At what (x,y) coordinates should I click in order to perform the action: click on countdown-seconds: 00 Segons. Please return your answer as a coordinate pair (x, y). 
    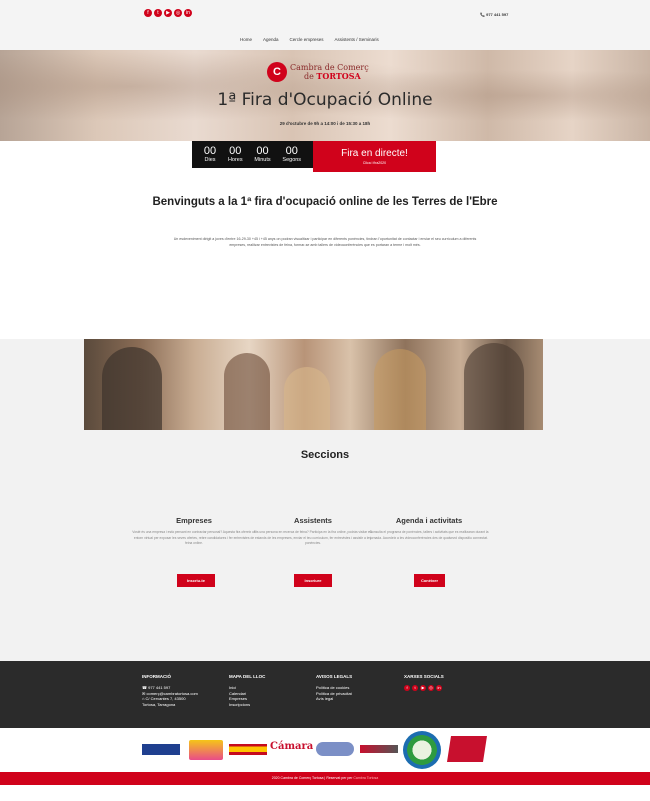
    Looking at the image, I should click on (292, 153).